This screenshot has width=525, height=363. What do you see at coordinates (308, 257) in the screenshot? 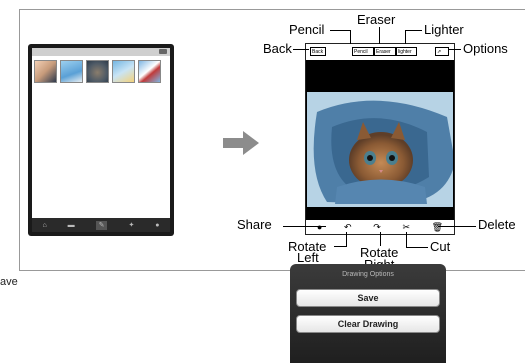
I see `rotate-left-callout-line2: Left` at bounding box center [308, 257].